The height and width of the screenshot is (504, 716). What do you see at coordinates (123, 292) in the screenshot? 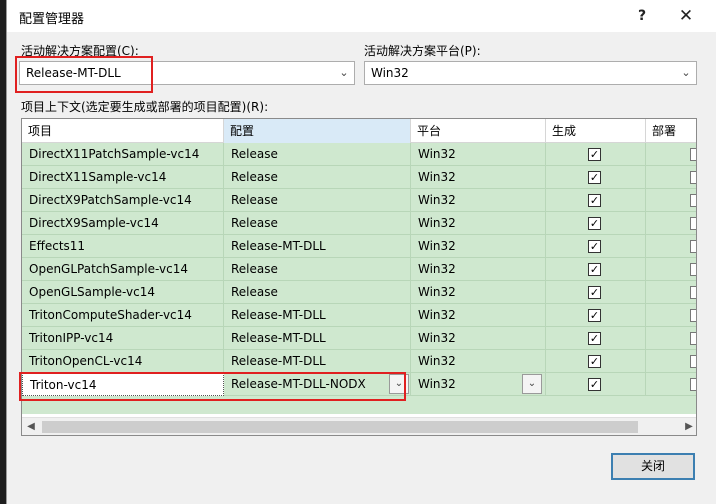
I see `cell-project: OpenGLSample-vc14` at bounding box center [123, 292].